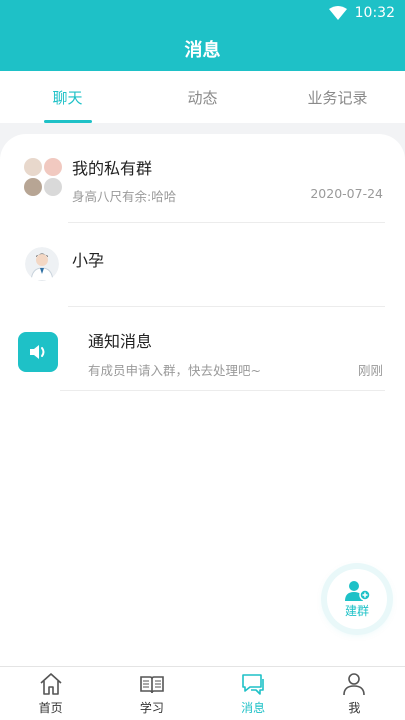  Describe the element at coordinates (374, 13) in the screenshot. I see `status-time: 10:32` at that location.